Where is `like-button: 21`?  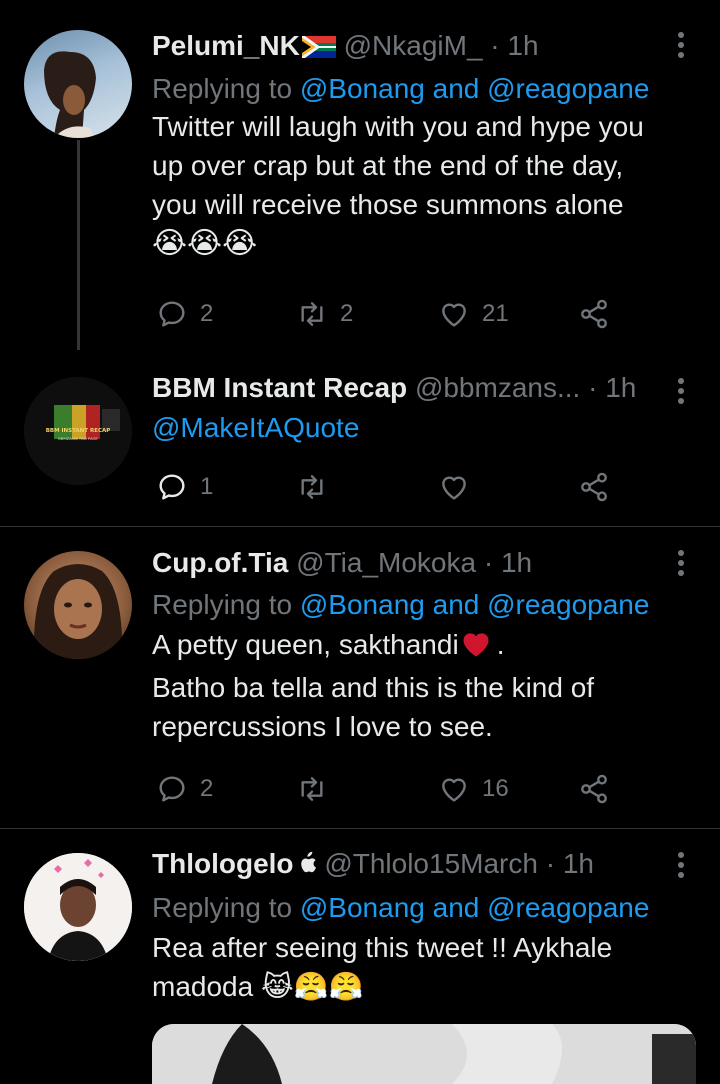
like-button: 21 is located at coordinates (473, 314).